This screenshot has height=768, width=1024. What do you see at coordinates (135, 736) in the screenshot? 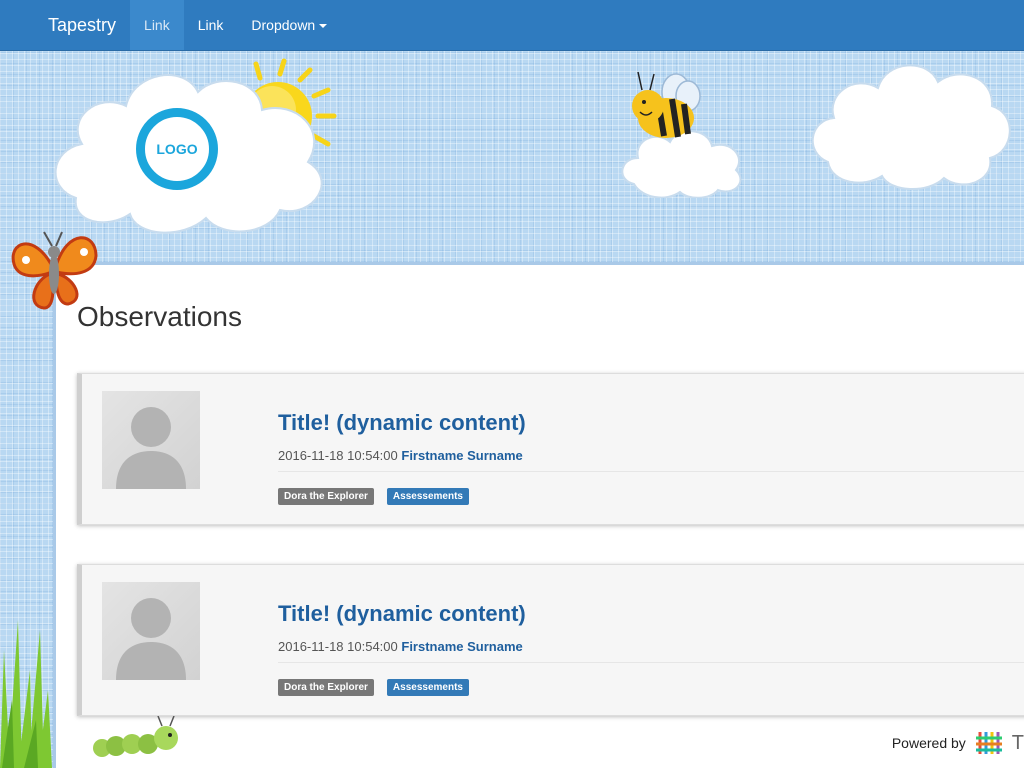
I see `caterpillar-illustration` at bounding box center [135, 736].